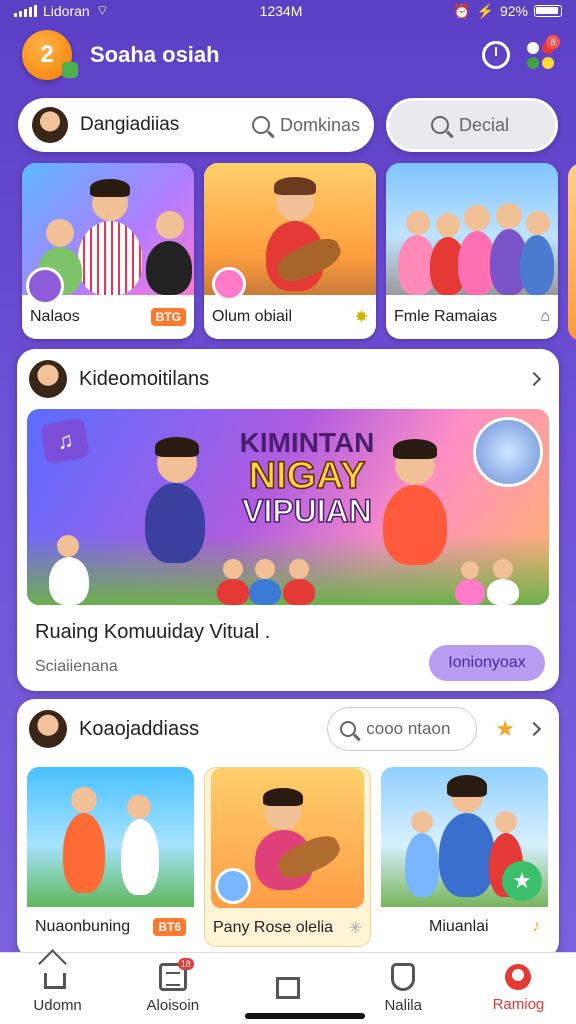 This screenshot has width=576, height=1024. Describe the element at coordinates (518, 1004) in the screenshot. I see `nav-label: Ramiog` at that location.